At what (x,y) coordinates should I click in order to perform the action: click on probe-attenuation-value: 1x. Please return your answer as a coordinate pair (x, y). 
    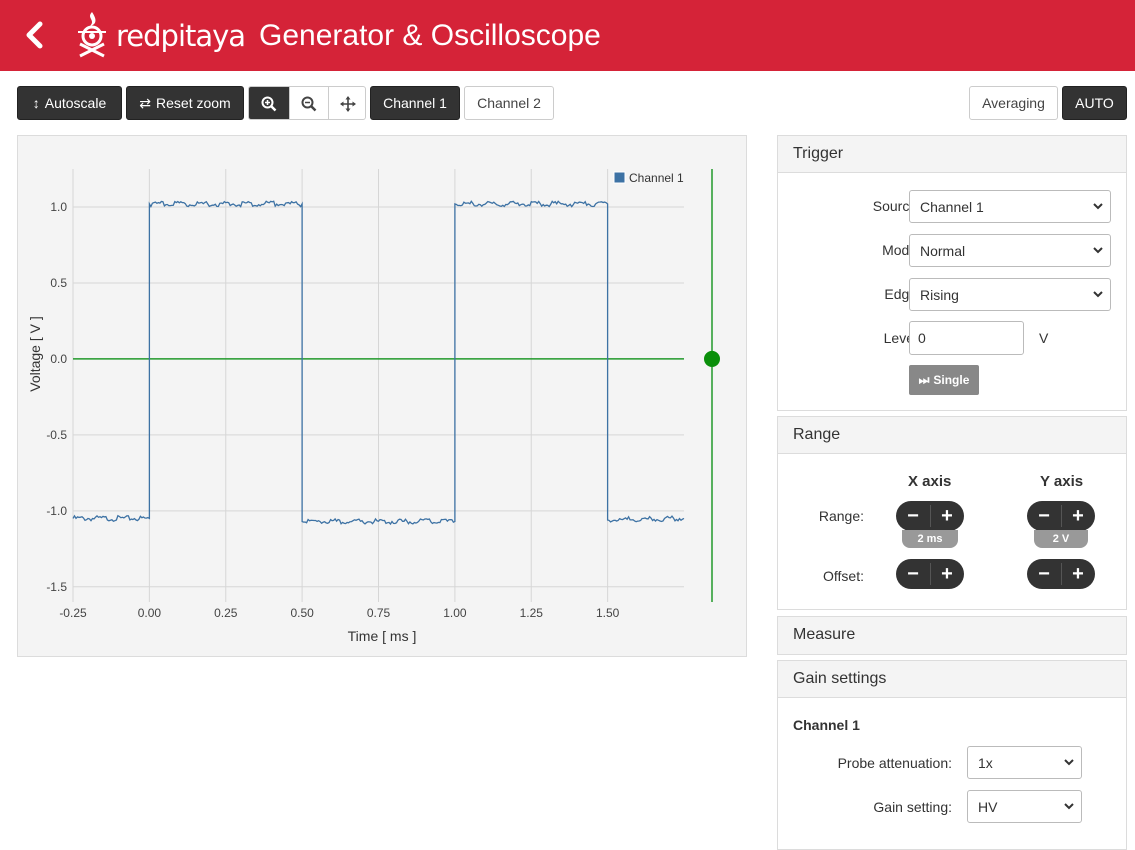
    Looking at the image, I should click on (985, 763).